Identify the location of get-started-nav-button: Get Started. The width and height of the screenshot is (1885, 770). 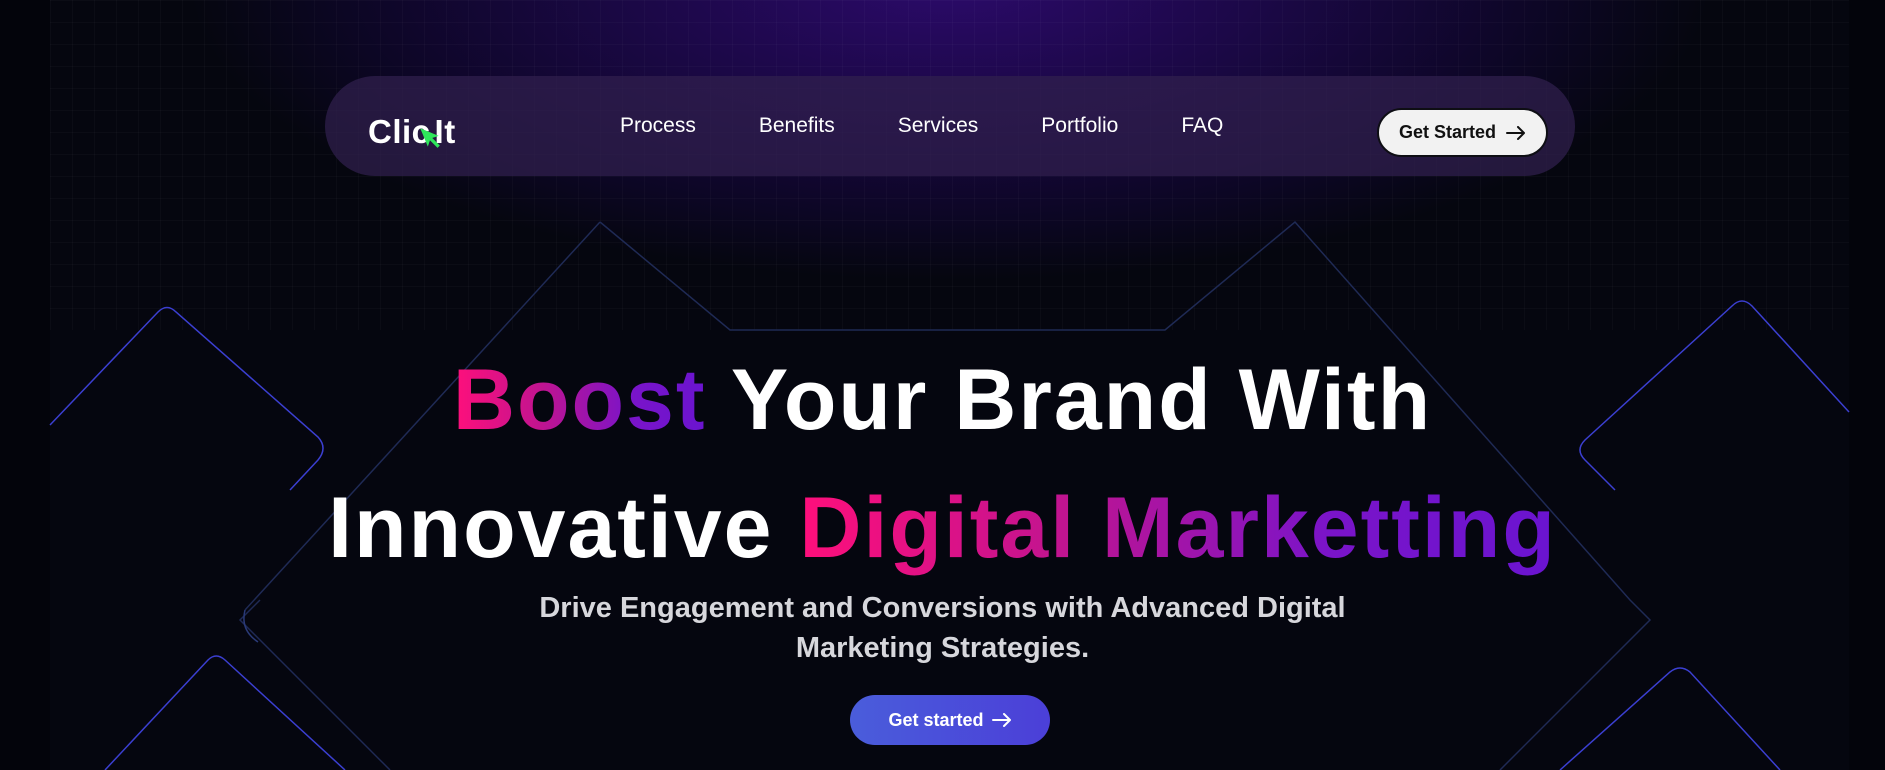
(1462, 132).